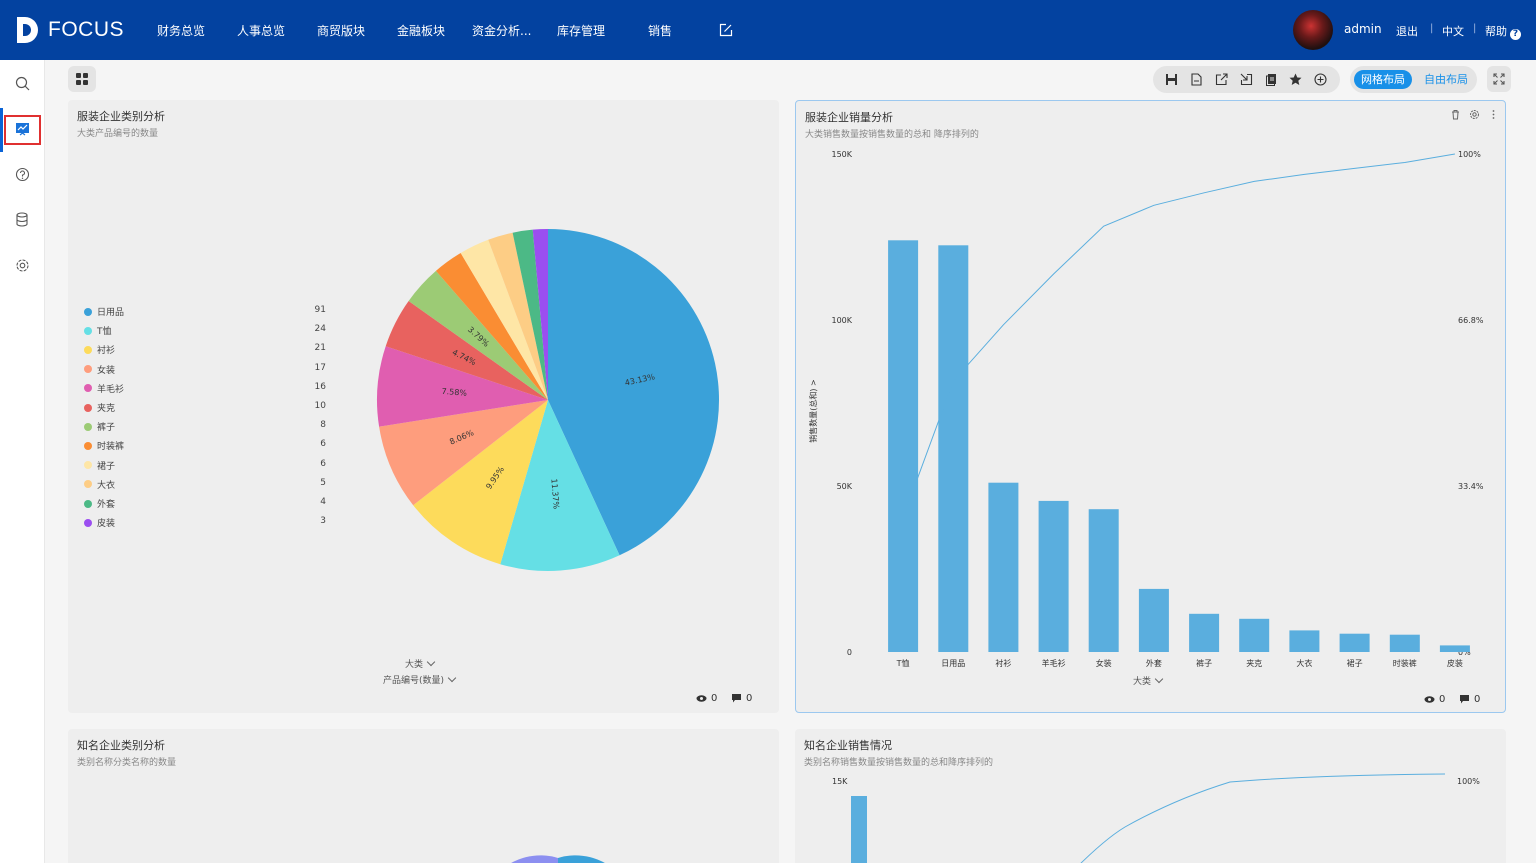 This screenshot has width=1536, height=863. Describe the element at coordinates (1363, 29) in the screenshot. I see `username: admin` at that location.